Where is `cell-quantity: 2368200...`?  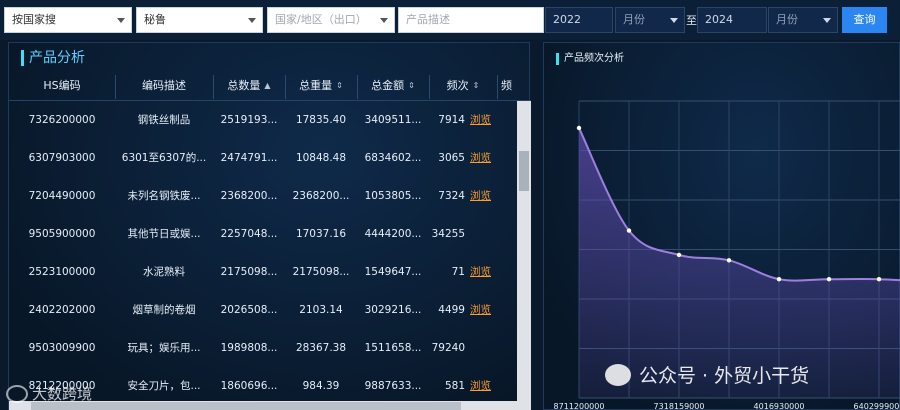 cell-quantity: 2368200... is located at coordinates (249, 196).